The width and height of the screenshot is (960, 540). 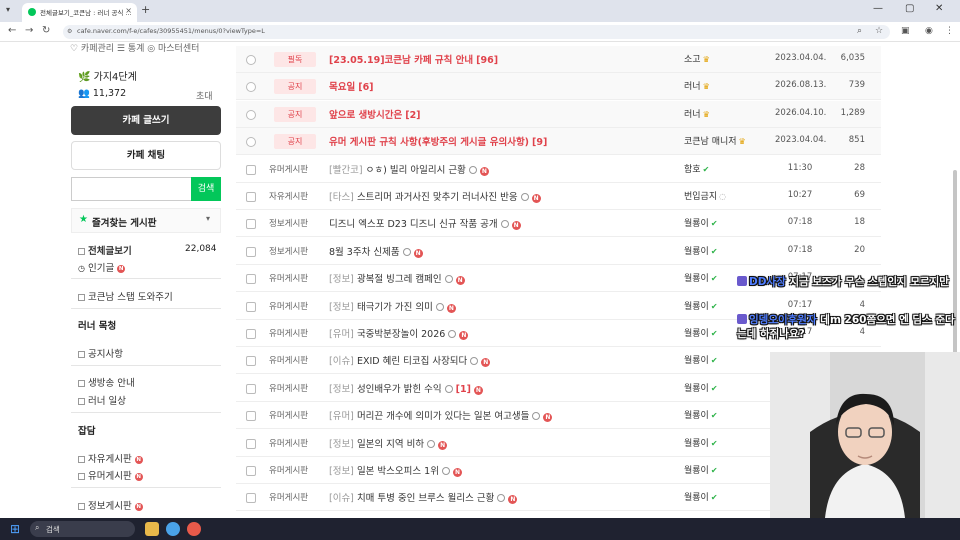 I want to click on post-title-cell: [빨간코] ㅇㅎ) 빌리 아일리시 근황 N, so click(x=409, y=169).